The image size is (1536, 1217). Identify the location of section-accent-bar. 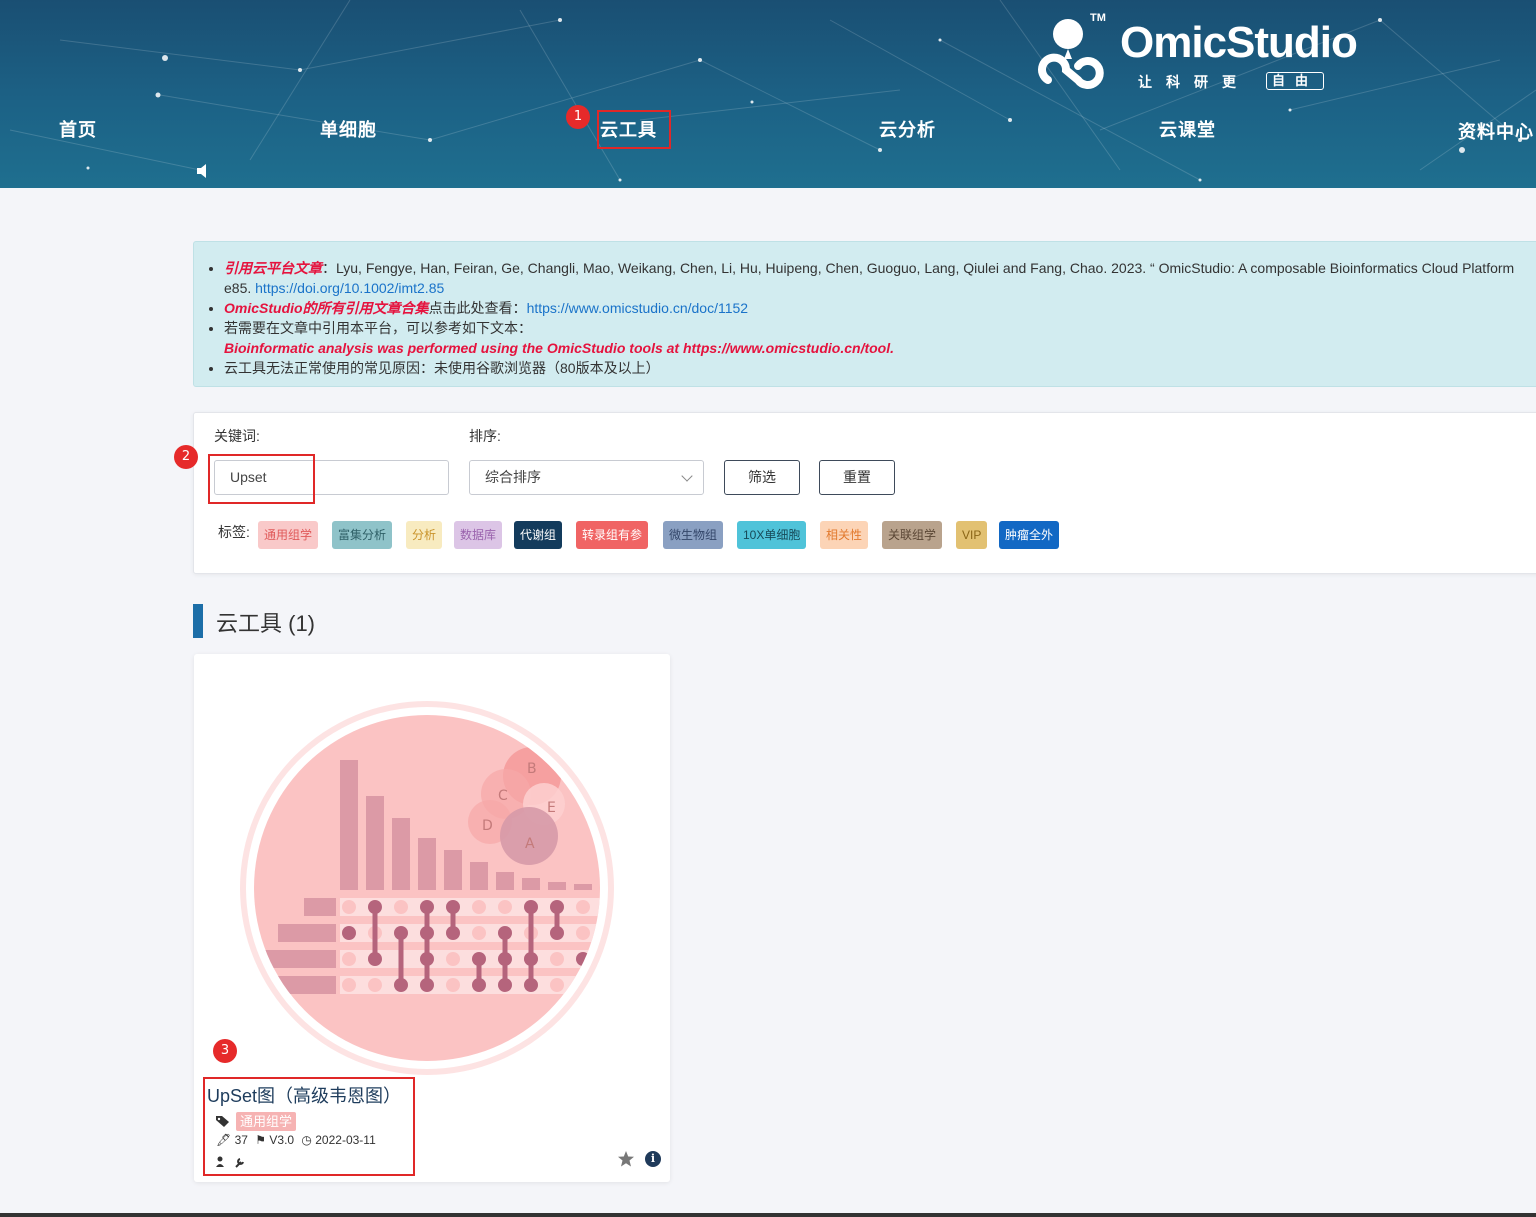
(198, 621).